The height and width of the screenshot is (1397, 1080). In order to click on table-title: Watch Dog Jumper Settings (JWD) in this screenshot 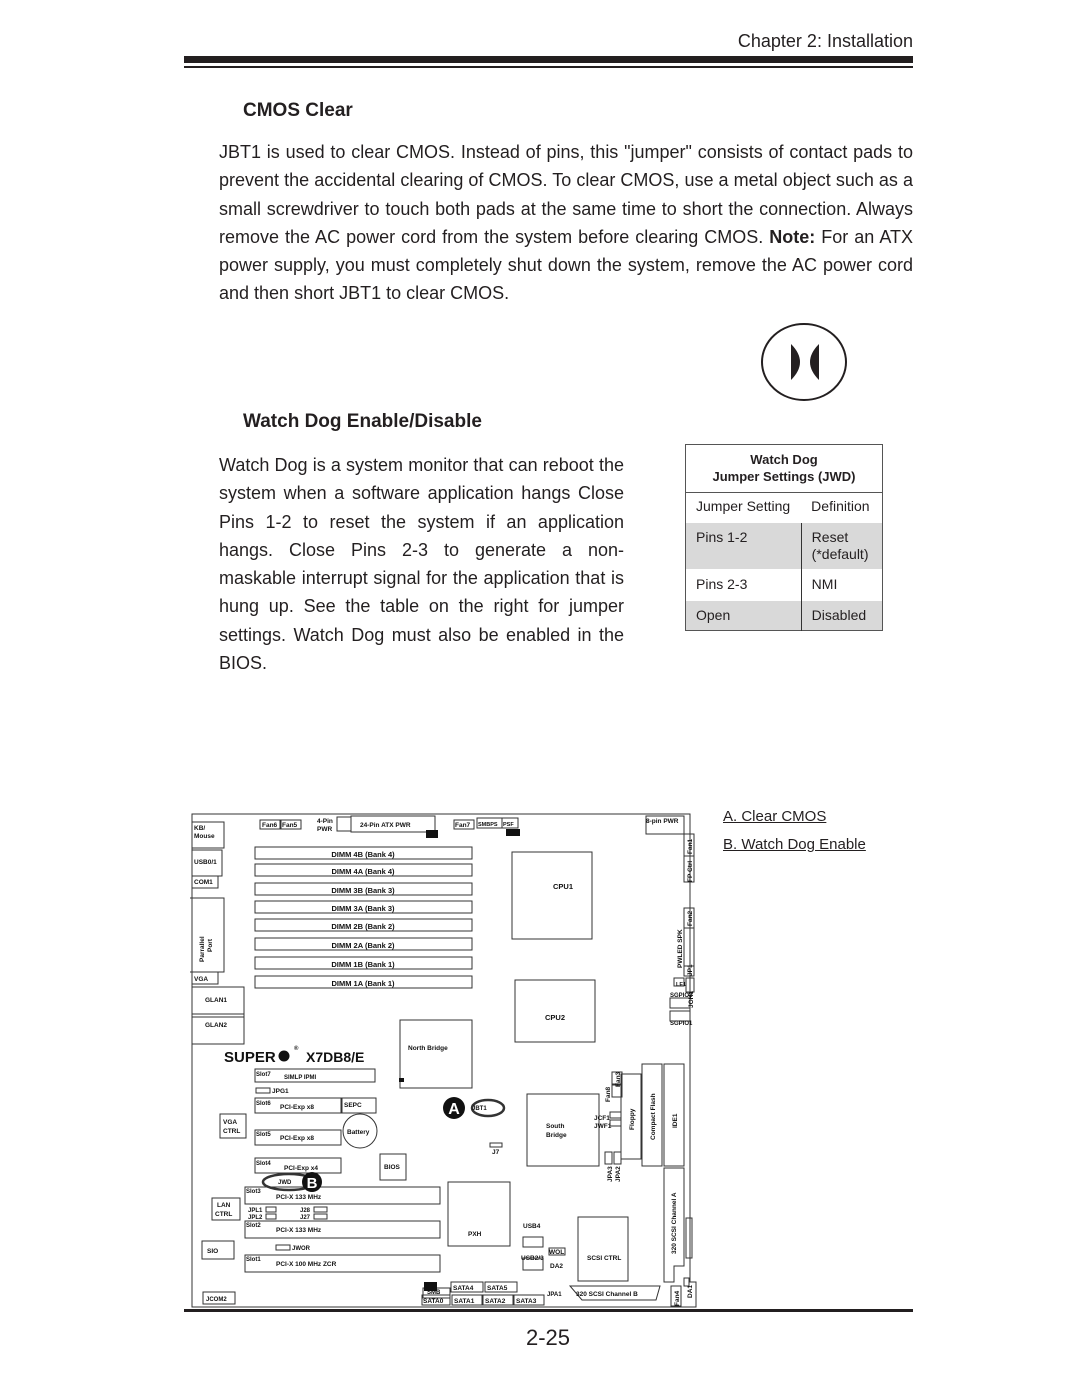, I will do `click(784, 468)`.